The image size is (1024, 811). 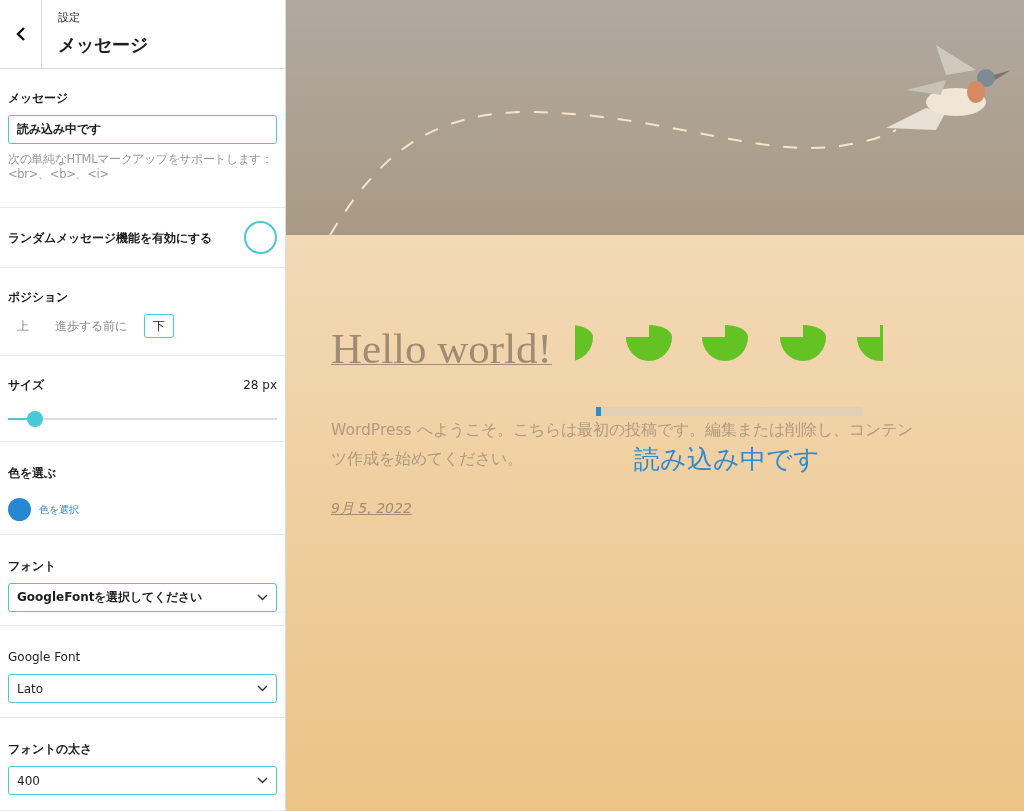 What do you see at coordinates (103, 44) in the screenshot?
I see `panel-title: メッセージ` at bounding box center [103, 44].